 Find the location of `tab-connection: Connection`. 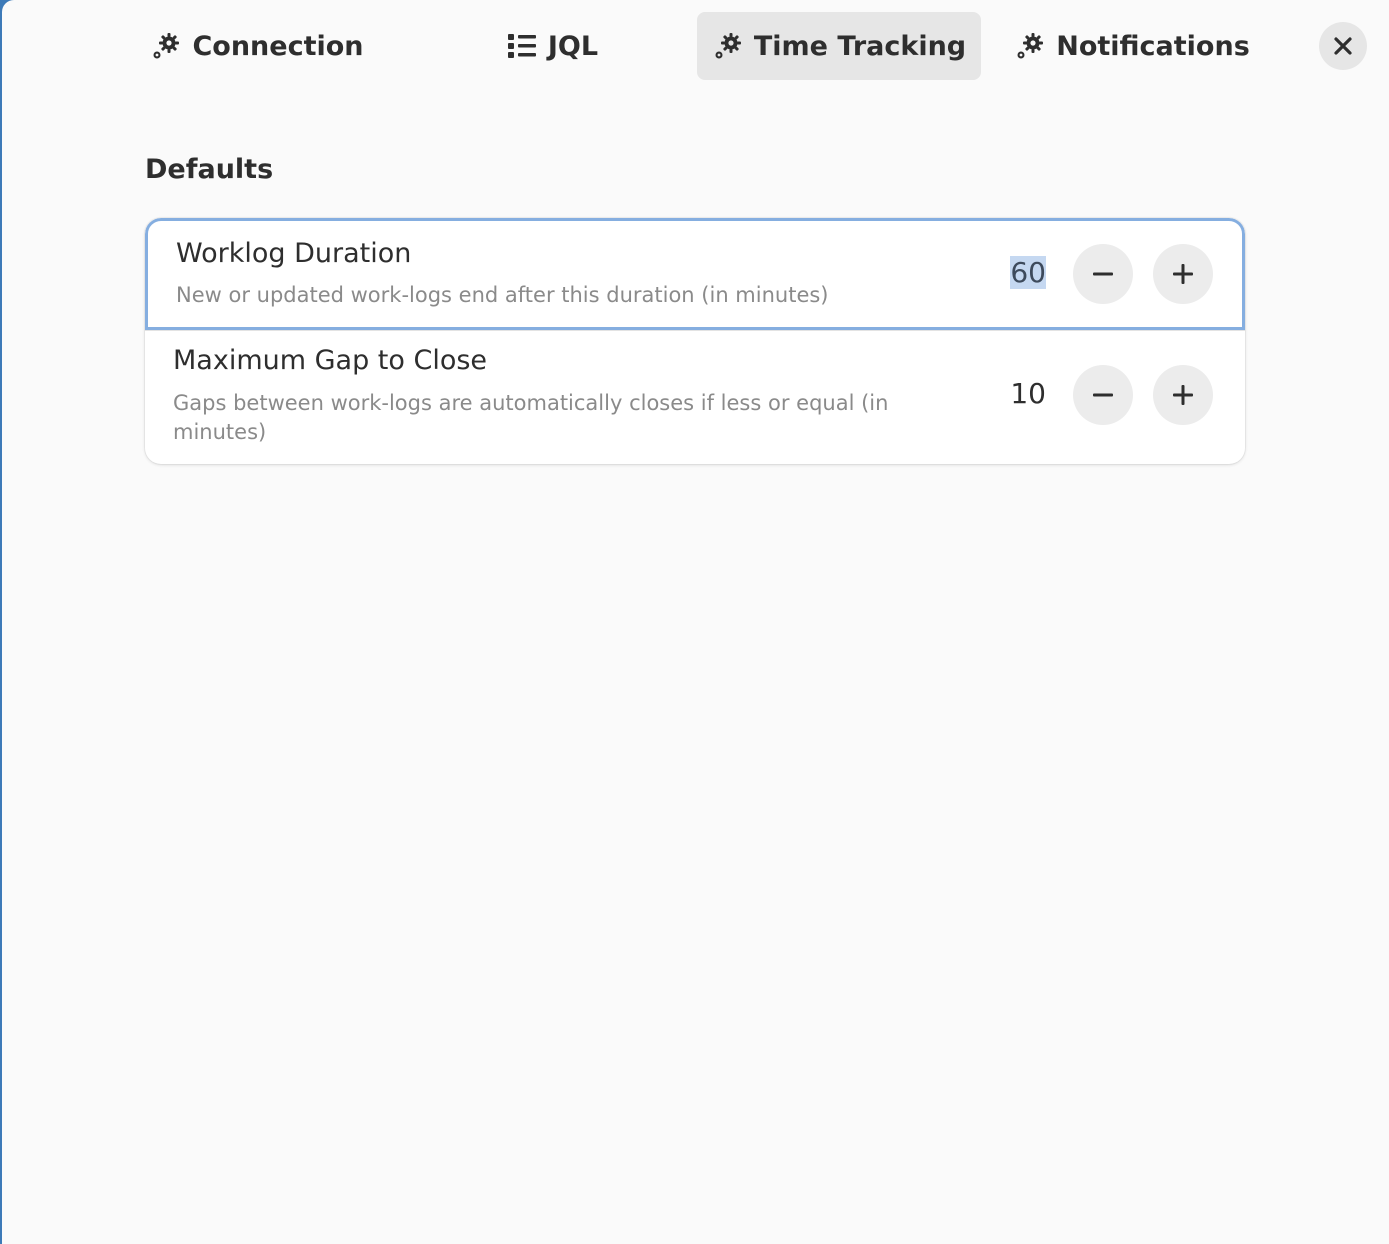

tab-connection: Connection is located at coordinates (257, 46).